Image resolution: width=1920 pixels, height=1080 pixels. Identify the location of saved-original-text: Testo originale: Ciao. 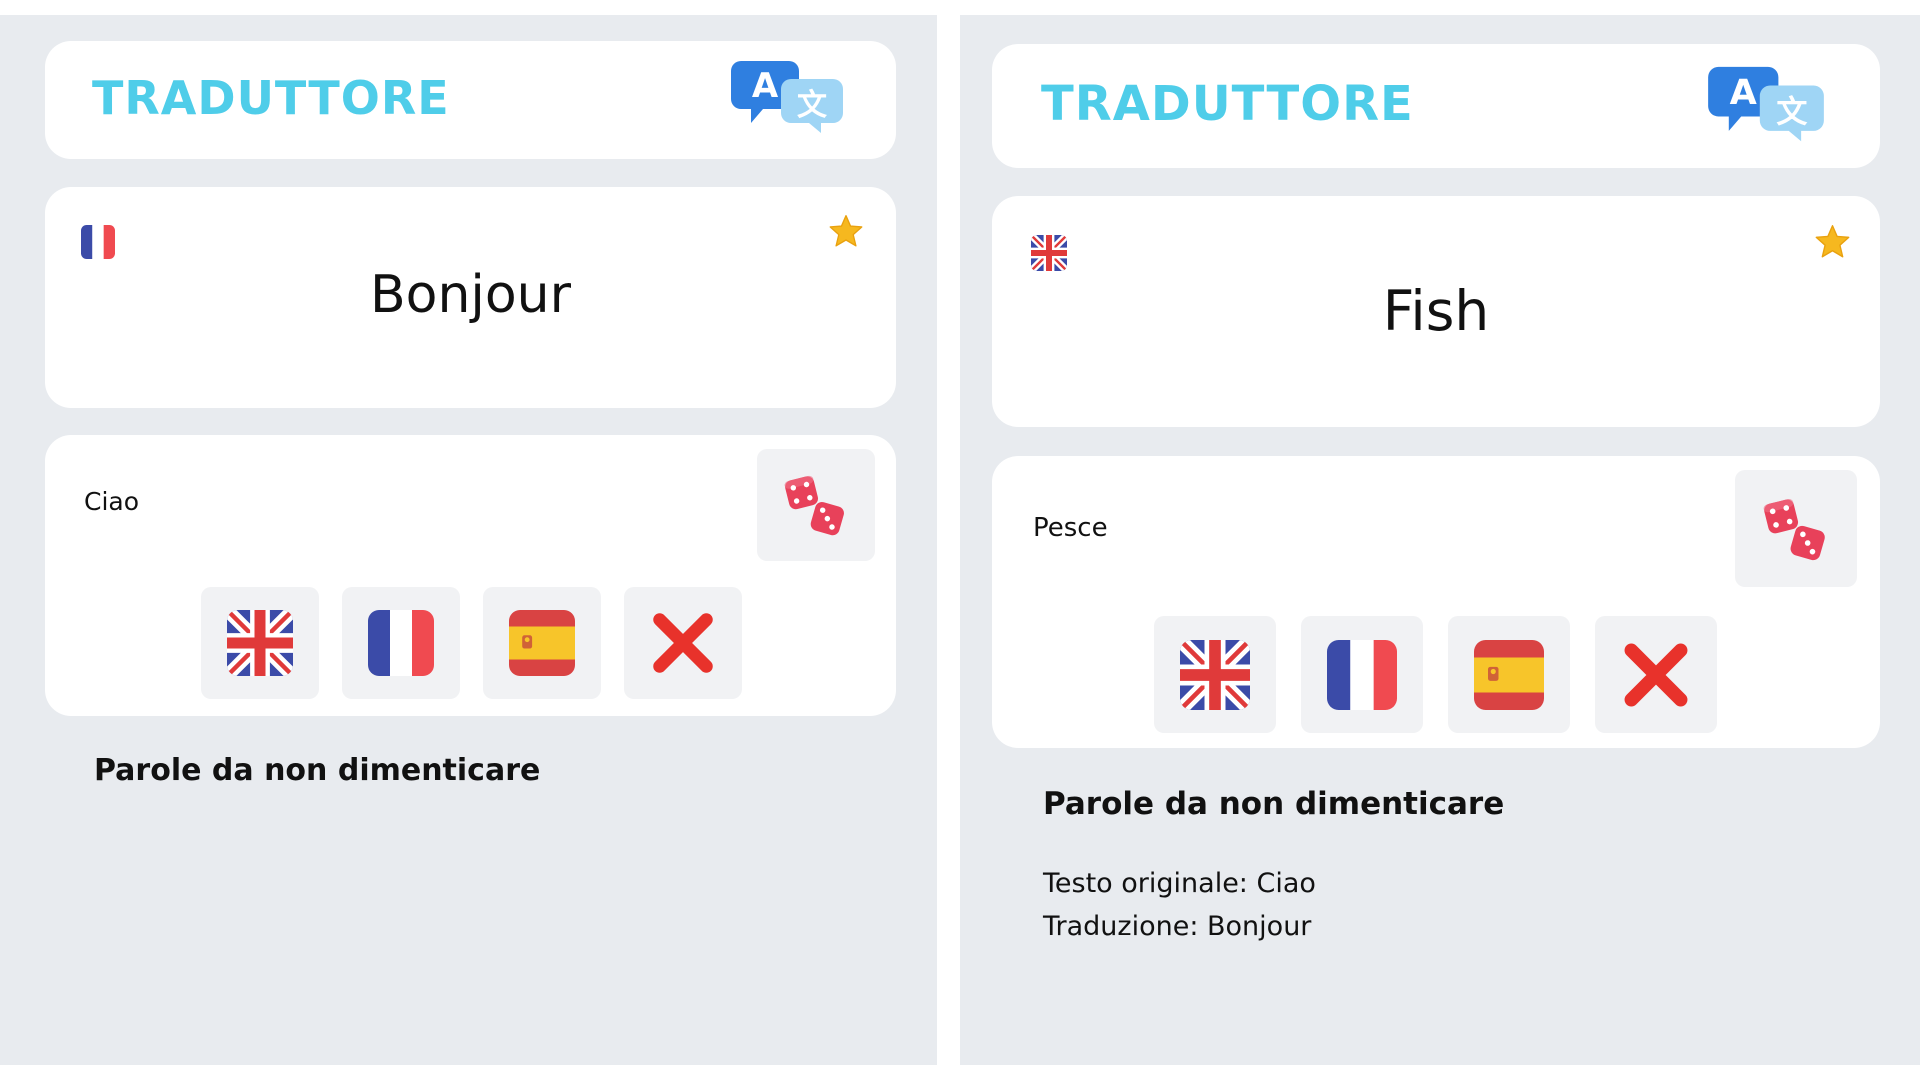
(1179, 883).